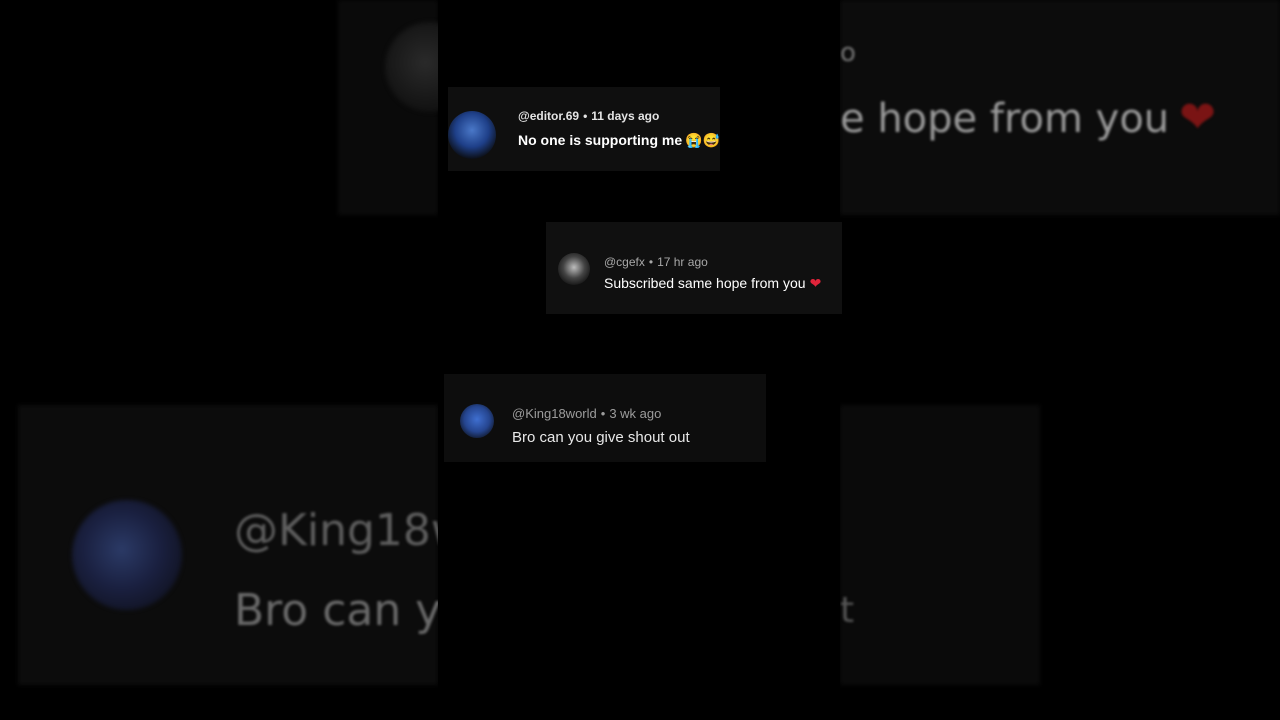  What do you see at coordinates (625, 116) in the screenshot?
I see `comment-time: 11 days ago` at bounding box center [625, 116].